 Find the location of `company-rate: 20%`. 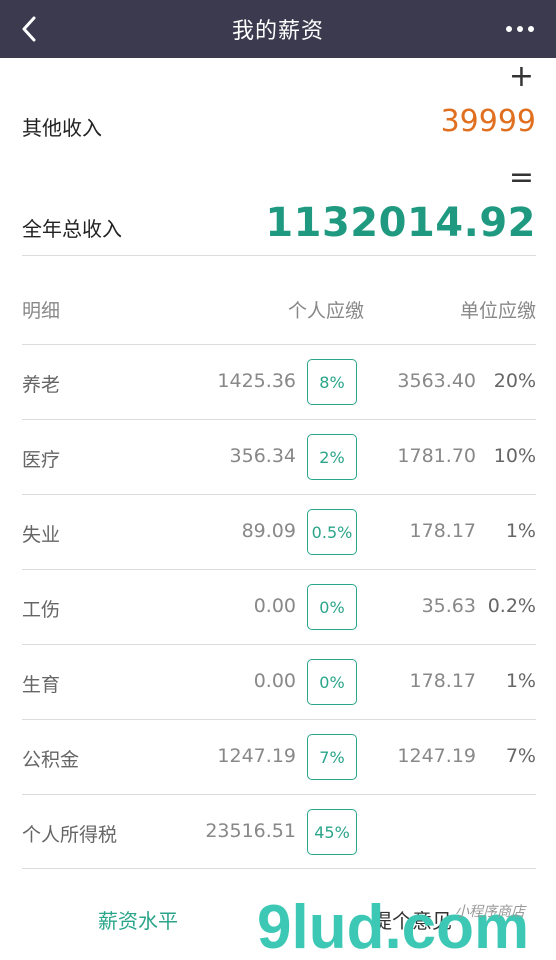

company-rate: 20% is located at coordinates (514, 381).